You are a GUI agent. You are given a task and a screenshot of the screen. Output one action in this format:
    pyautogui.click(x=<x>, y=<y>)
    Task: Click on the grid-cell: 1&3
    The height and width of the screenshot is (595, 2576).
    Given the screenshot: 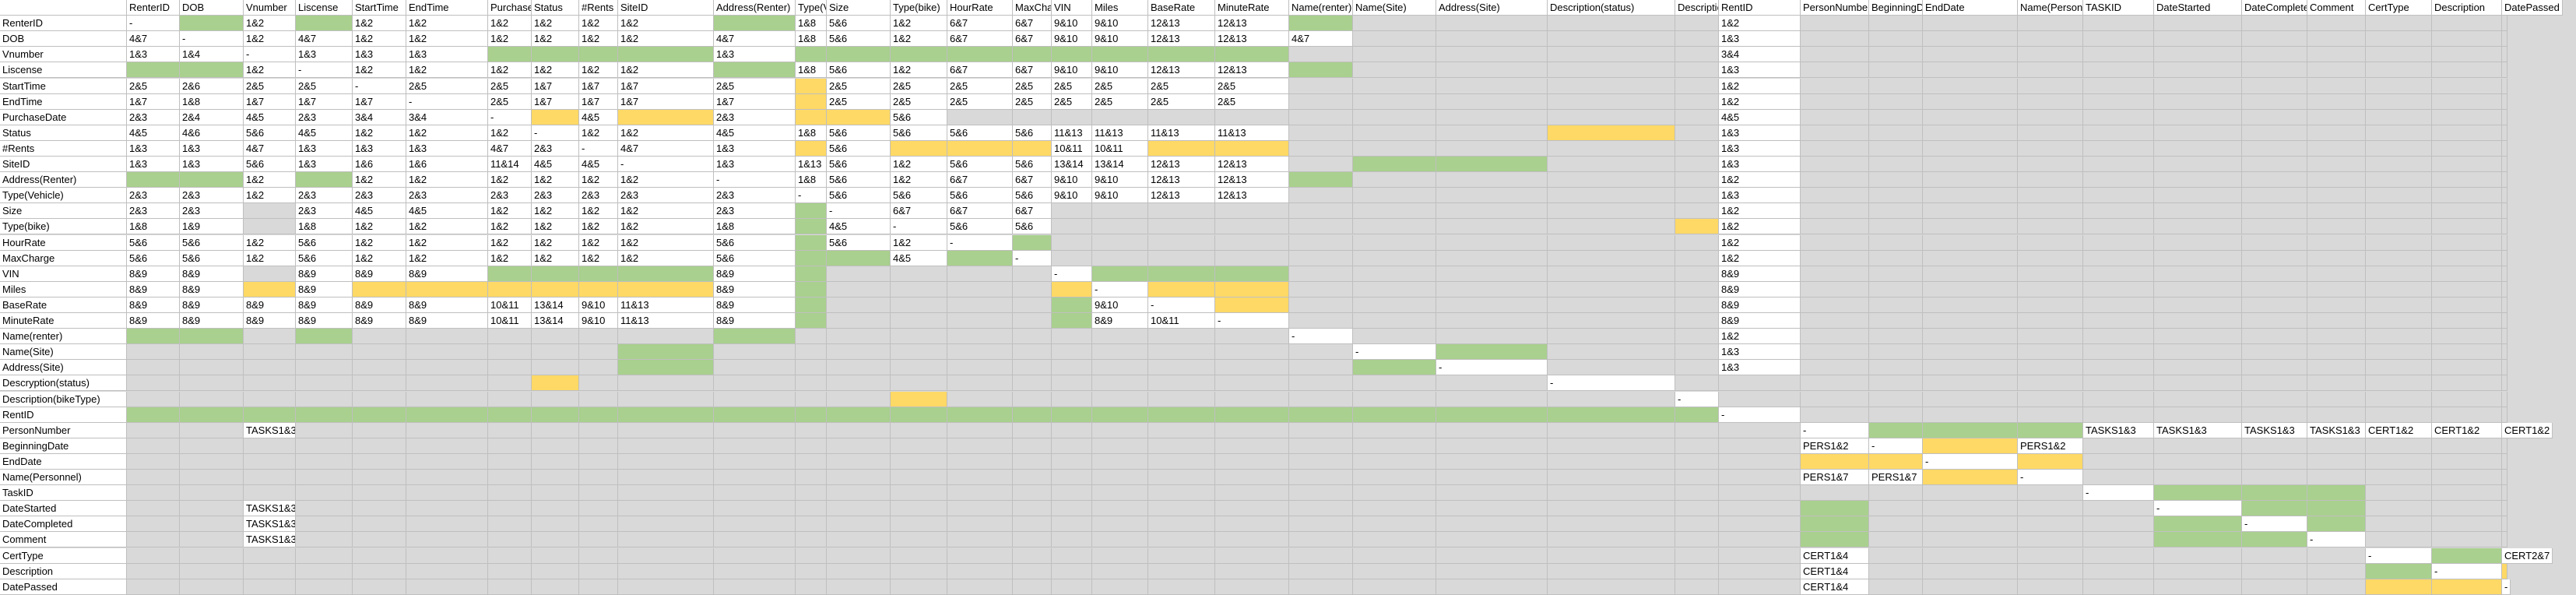 What is the action you would take?
    pyautogui.click(x=154, y=55)
    